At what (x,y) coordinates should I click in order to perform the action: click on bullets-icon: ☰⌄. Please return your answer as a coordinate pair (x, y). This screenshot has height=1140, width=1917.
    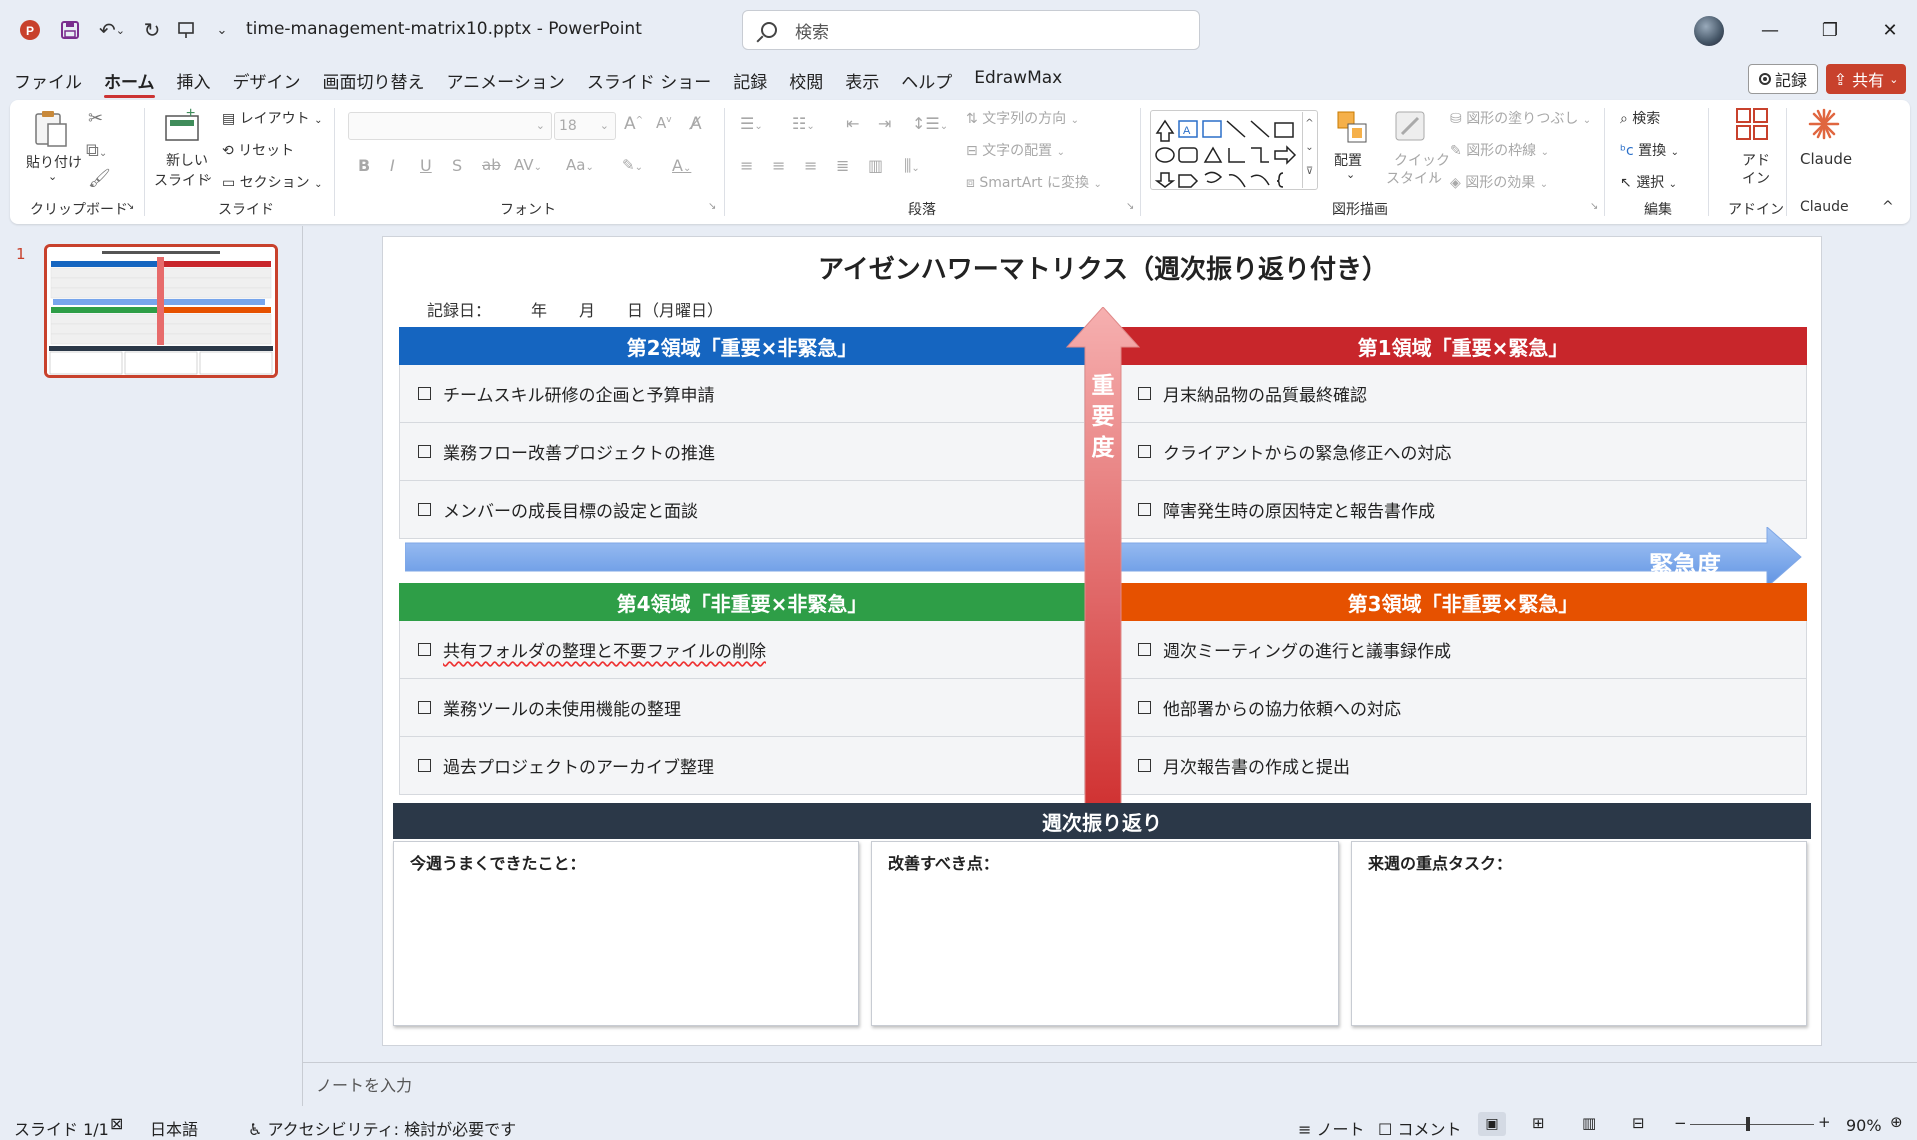
    Looking at the image, I should click on (751, 123).